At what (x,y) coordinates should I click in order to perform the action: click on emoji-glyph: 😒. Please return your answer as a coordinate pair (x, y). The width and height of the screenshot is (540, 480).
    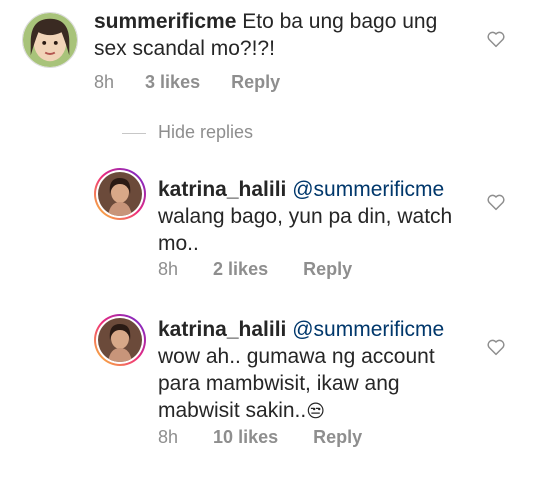
    Looking at the image, I should click on (315, 411).